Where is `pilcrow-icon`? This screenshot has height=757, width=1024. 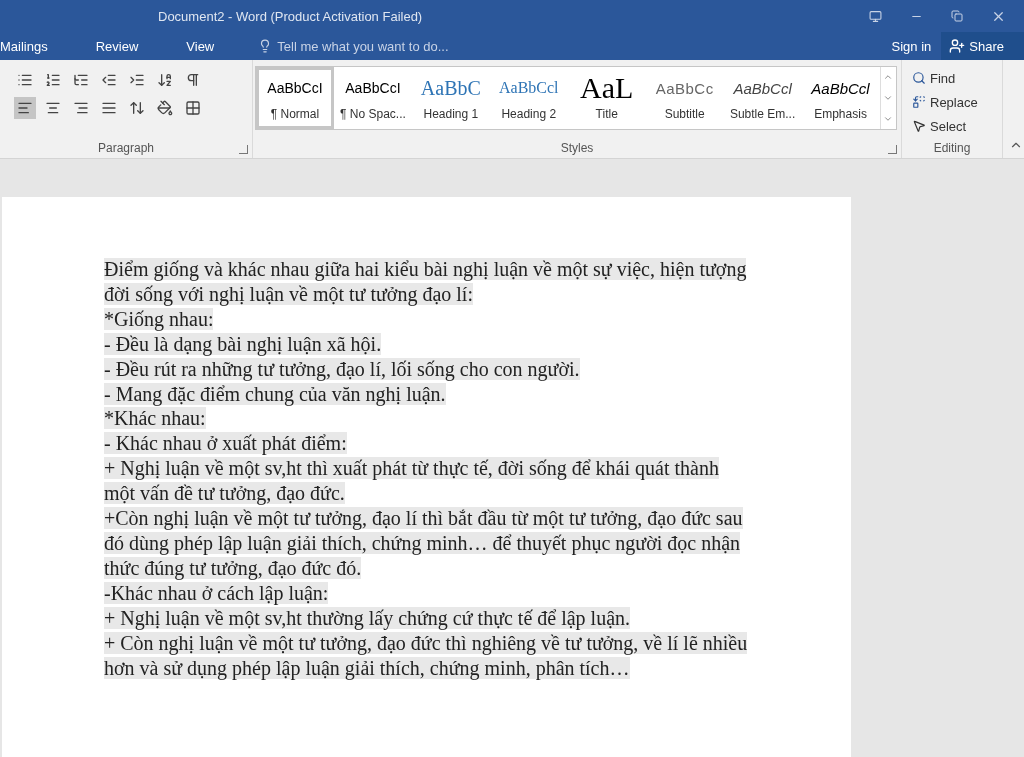 pilcrow-icon is located at coordinates (193, 80).